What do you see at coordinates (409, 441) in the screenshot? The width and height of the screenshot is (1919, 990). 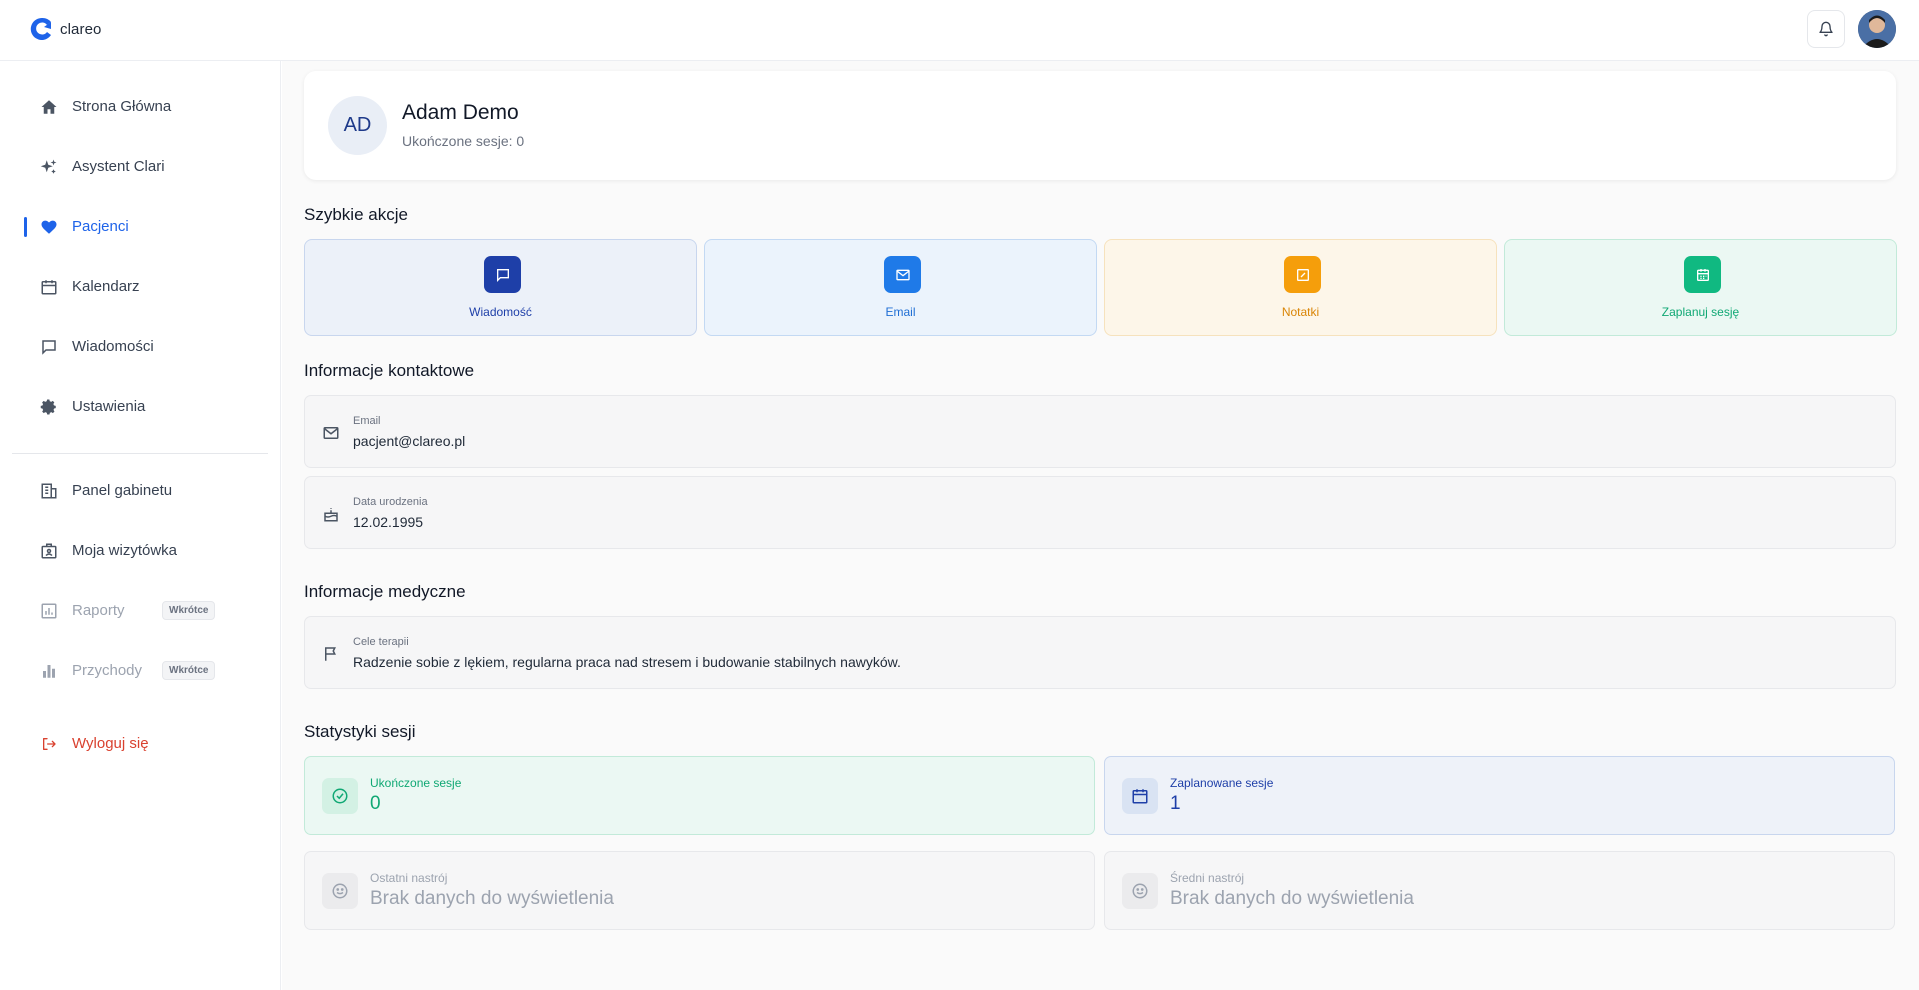 I see `email-value: pacjent@clareo.pl` at bounding box center [409, 441].